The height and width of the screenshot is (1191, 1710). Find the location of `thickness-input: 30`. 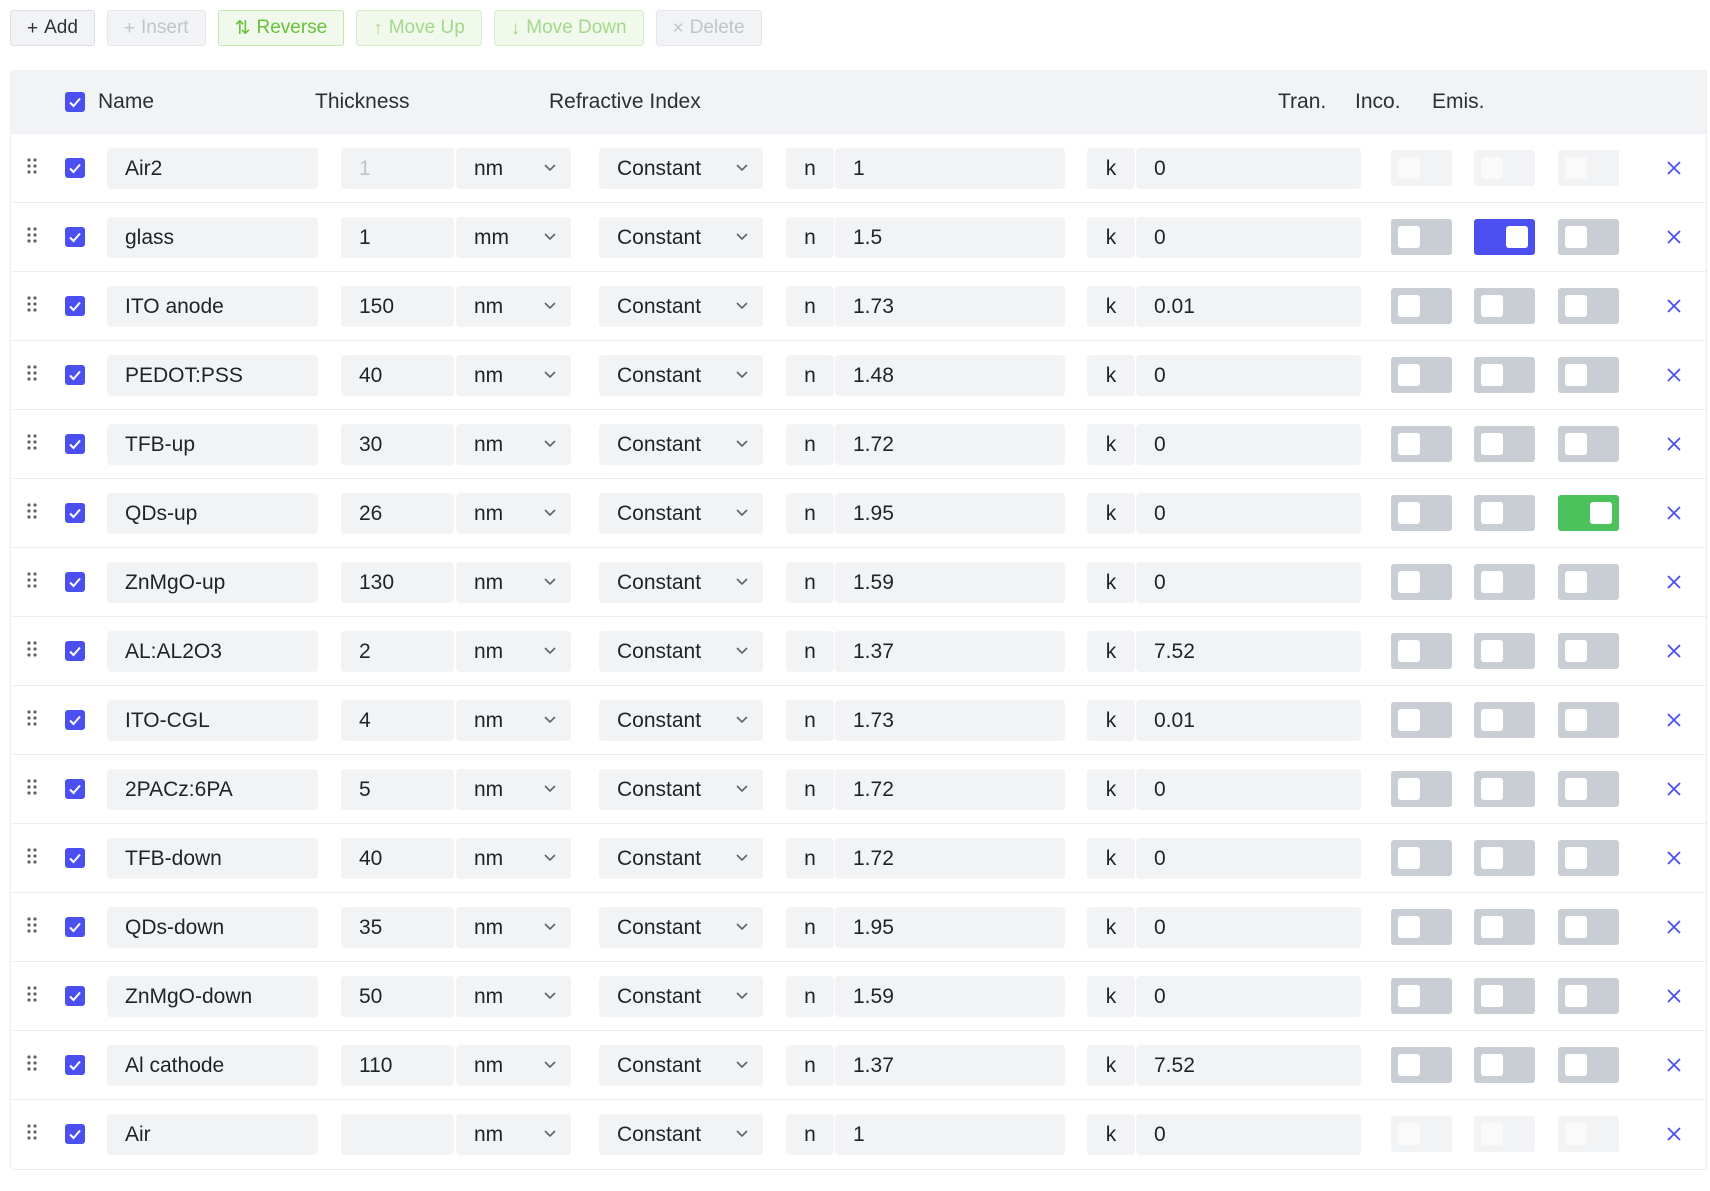

thickness-input: 30 is located at coordinates (397, 444).